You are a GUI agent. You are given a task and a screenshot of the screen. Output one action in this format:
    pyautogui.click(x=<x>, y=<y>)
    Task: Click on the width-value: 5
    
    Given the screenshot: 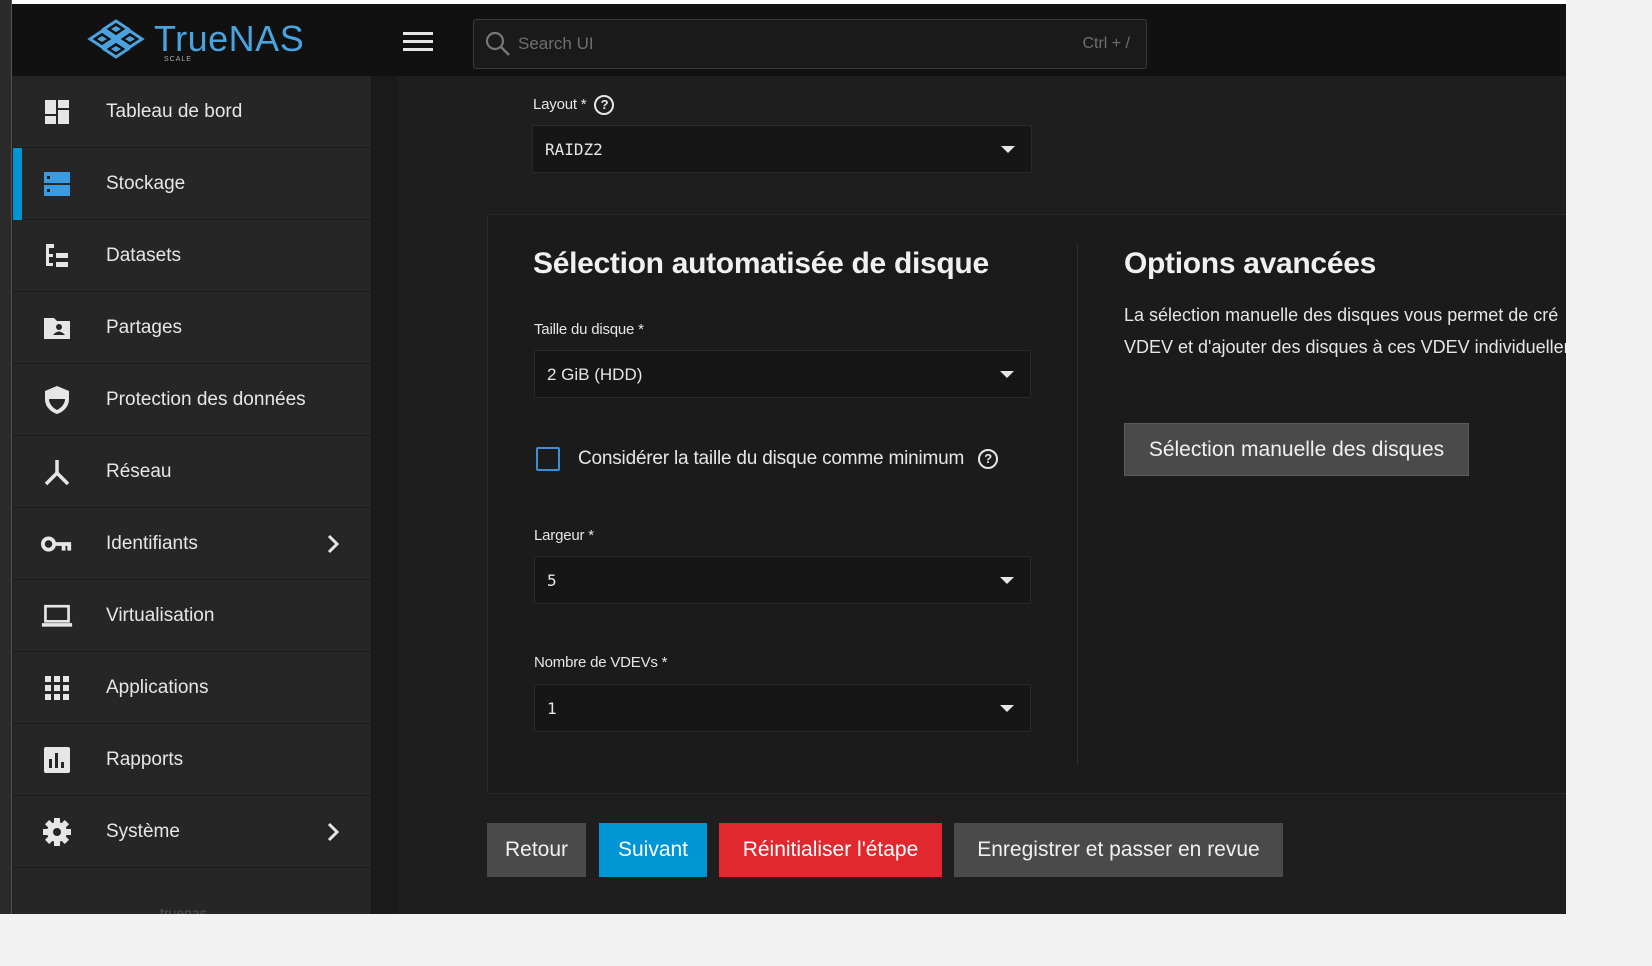 What is the action you would take?
    pyautogui.click(x=552, y=580)
    